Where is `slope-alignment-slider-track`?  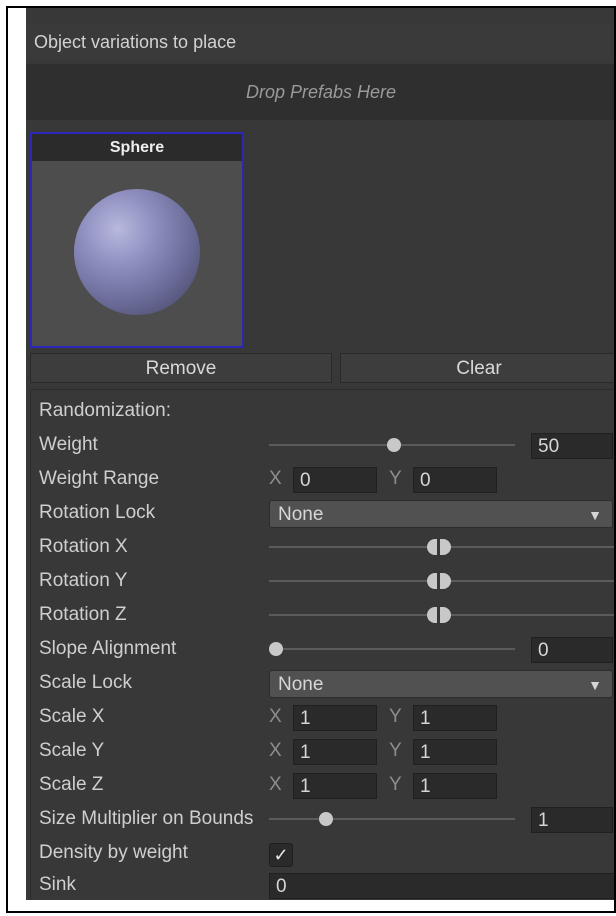
slope-alignment-slider-track is located at coordinates (392, 649).